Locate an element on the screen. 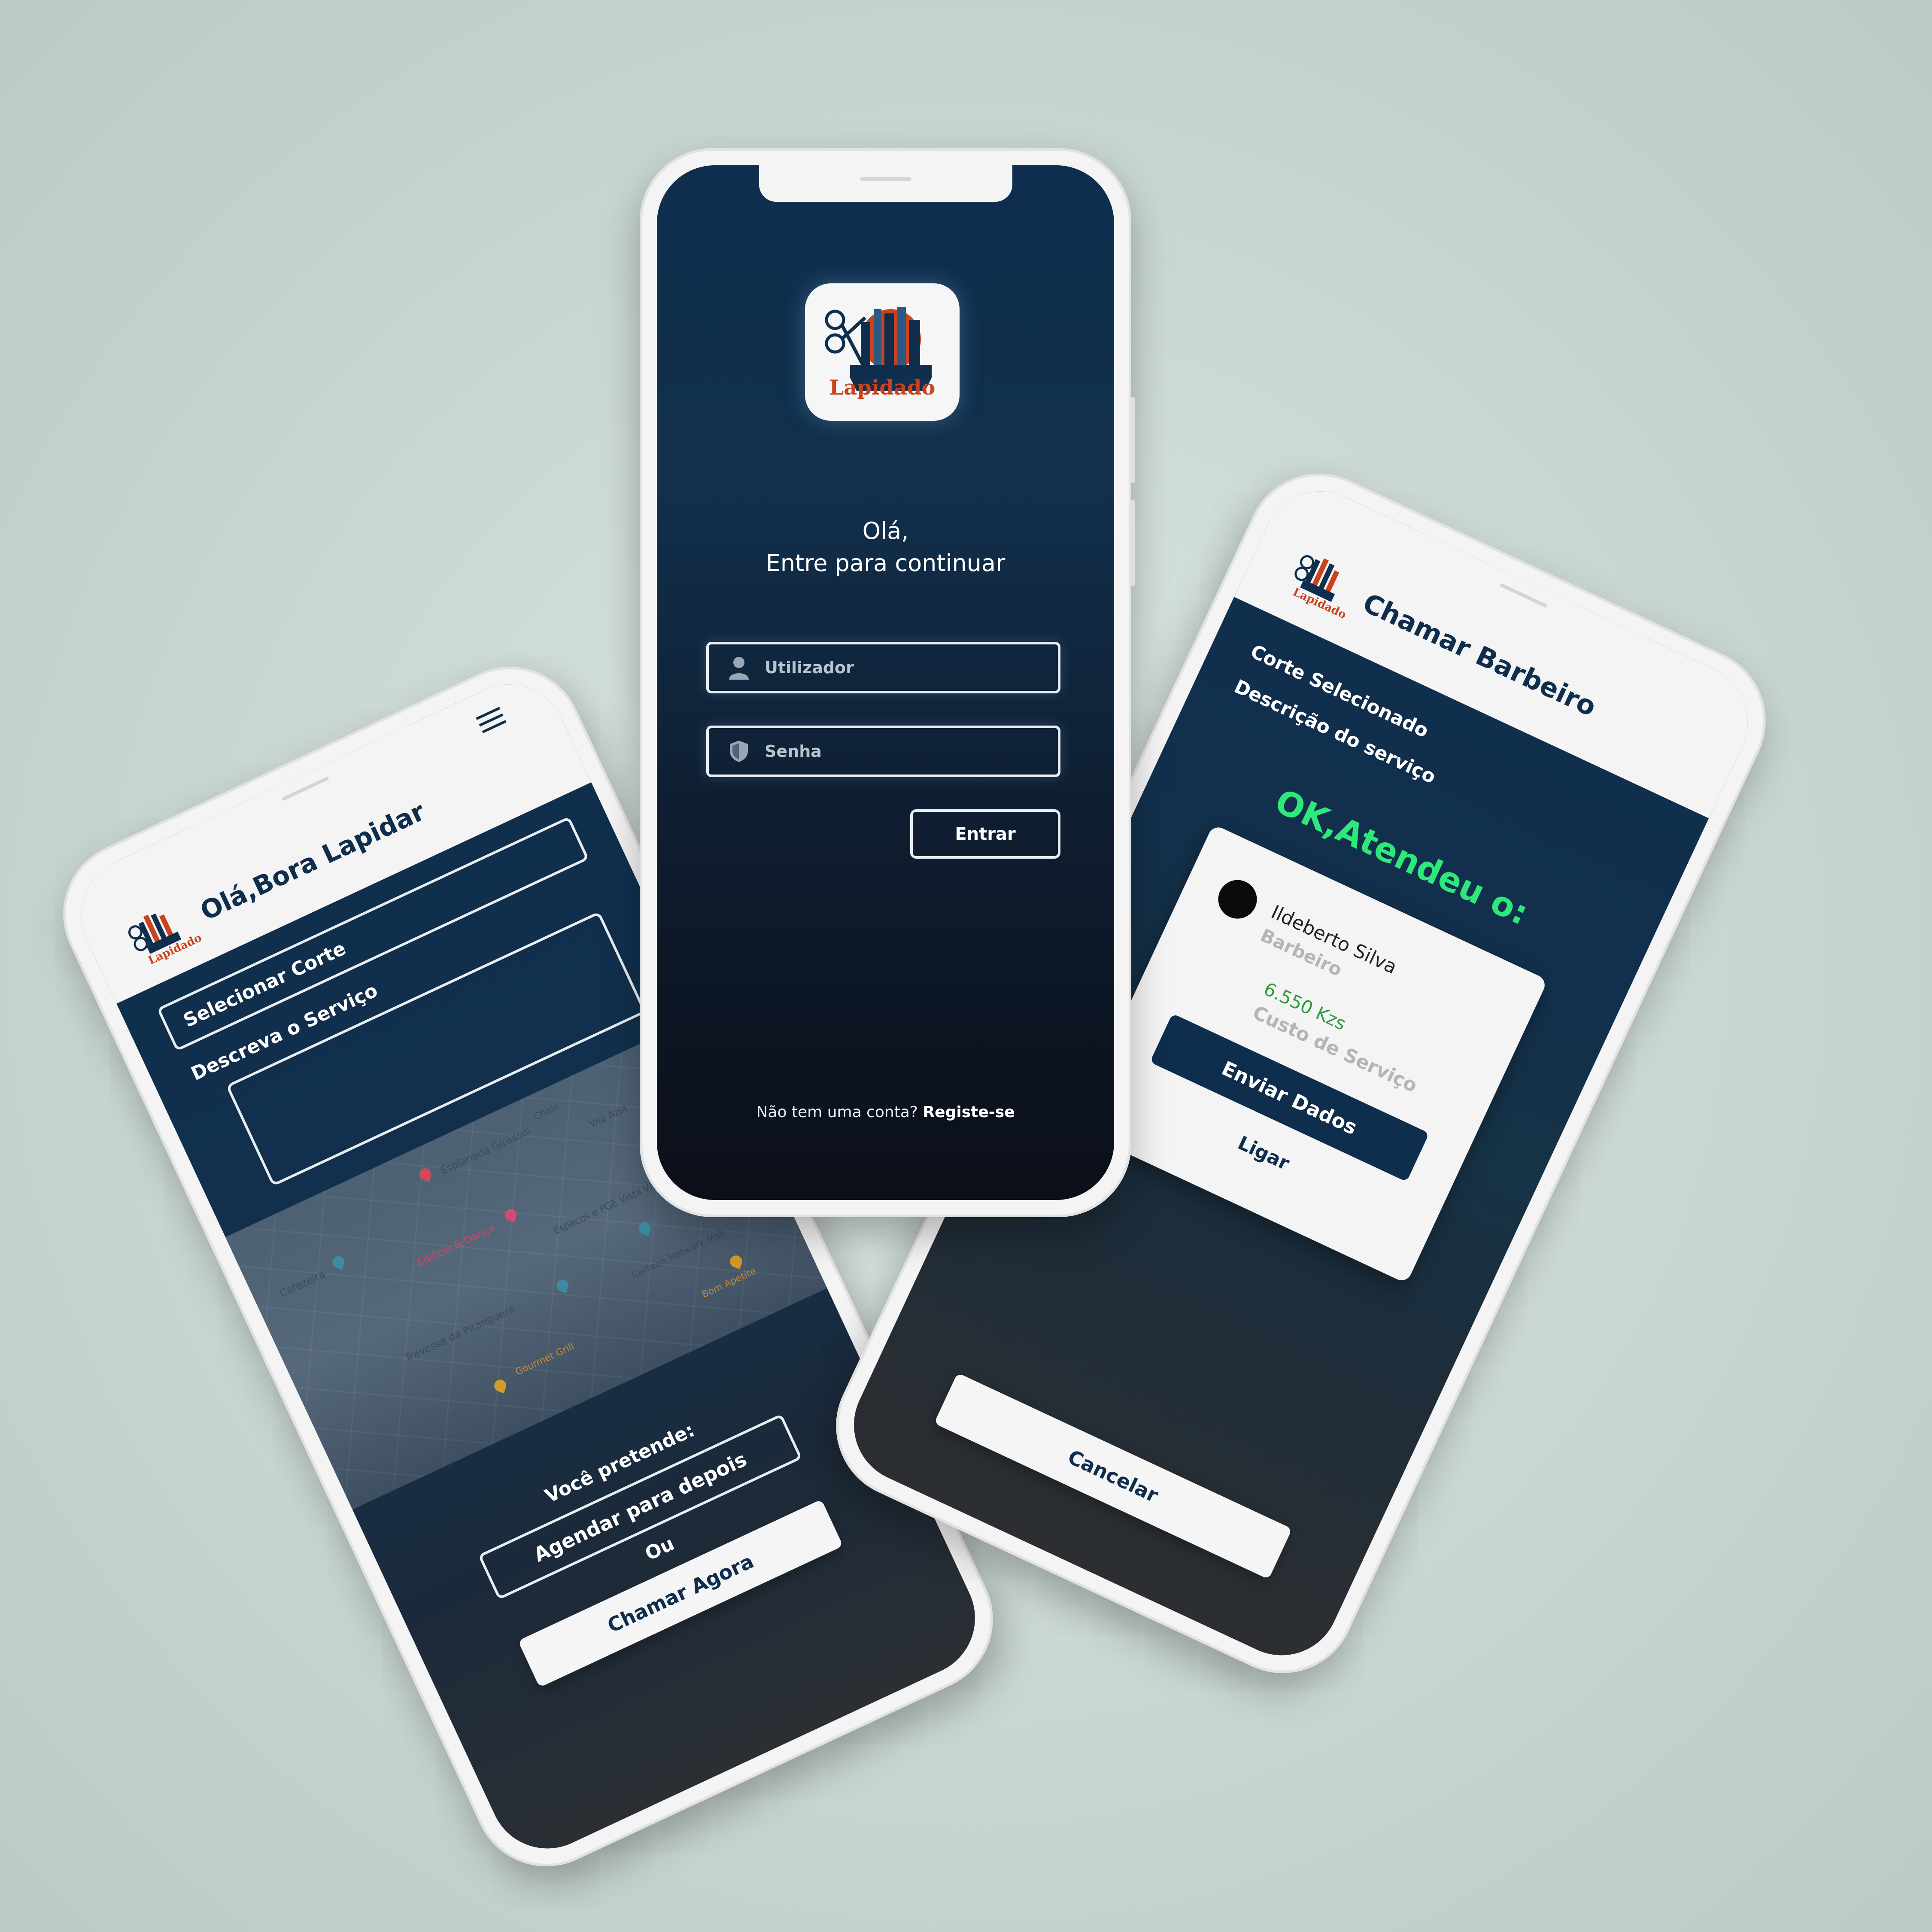 The width and height of the screenshot is (1932, 1932). map-label: Travessa da Pitanguera is located at coordinates (460, 1334).